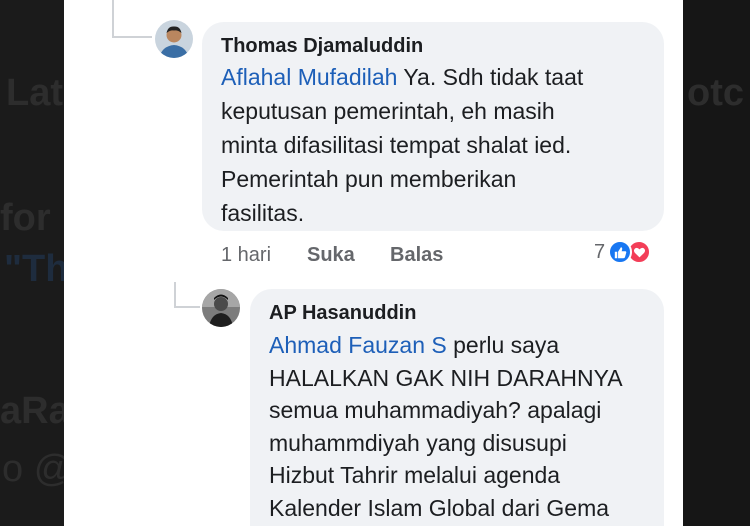 This screenshot has height=526, width=750. What do you see at coordinates (263, 213) in the screenshot?
I see `comment-line: fasilitas.` at bounding box center [263, 213].